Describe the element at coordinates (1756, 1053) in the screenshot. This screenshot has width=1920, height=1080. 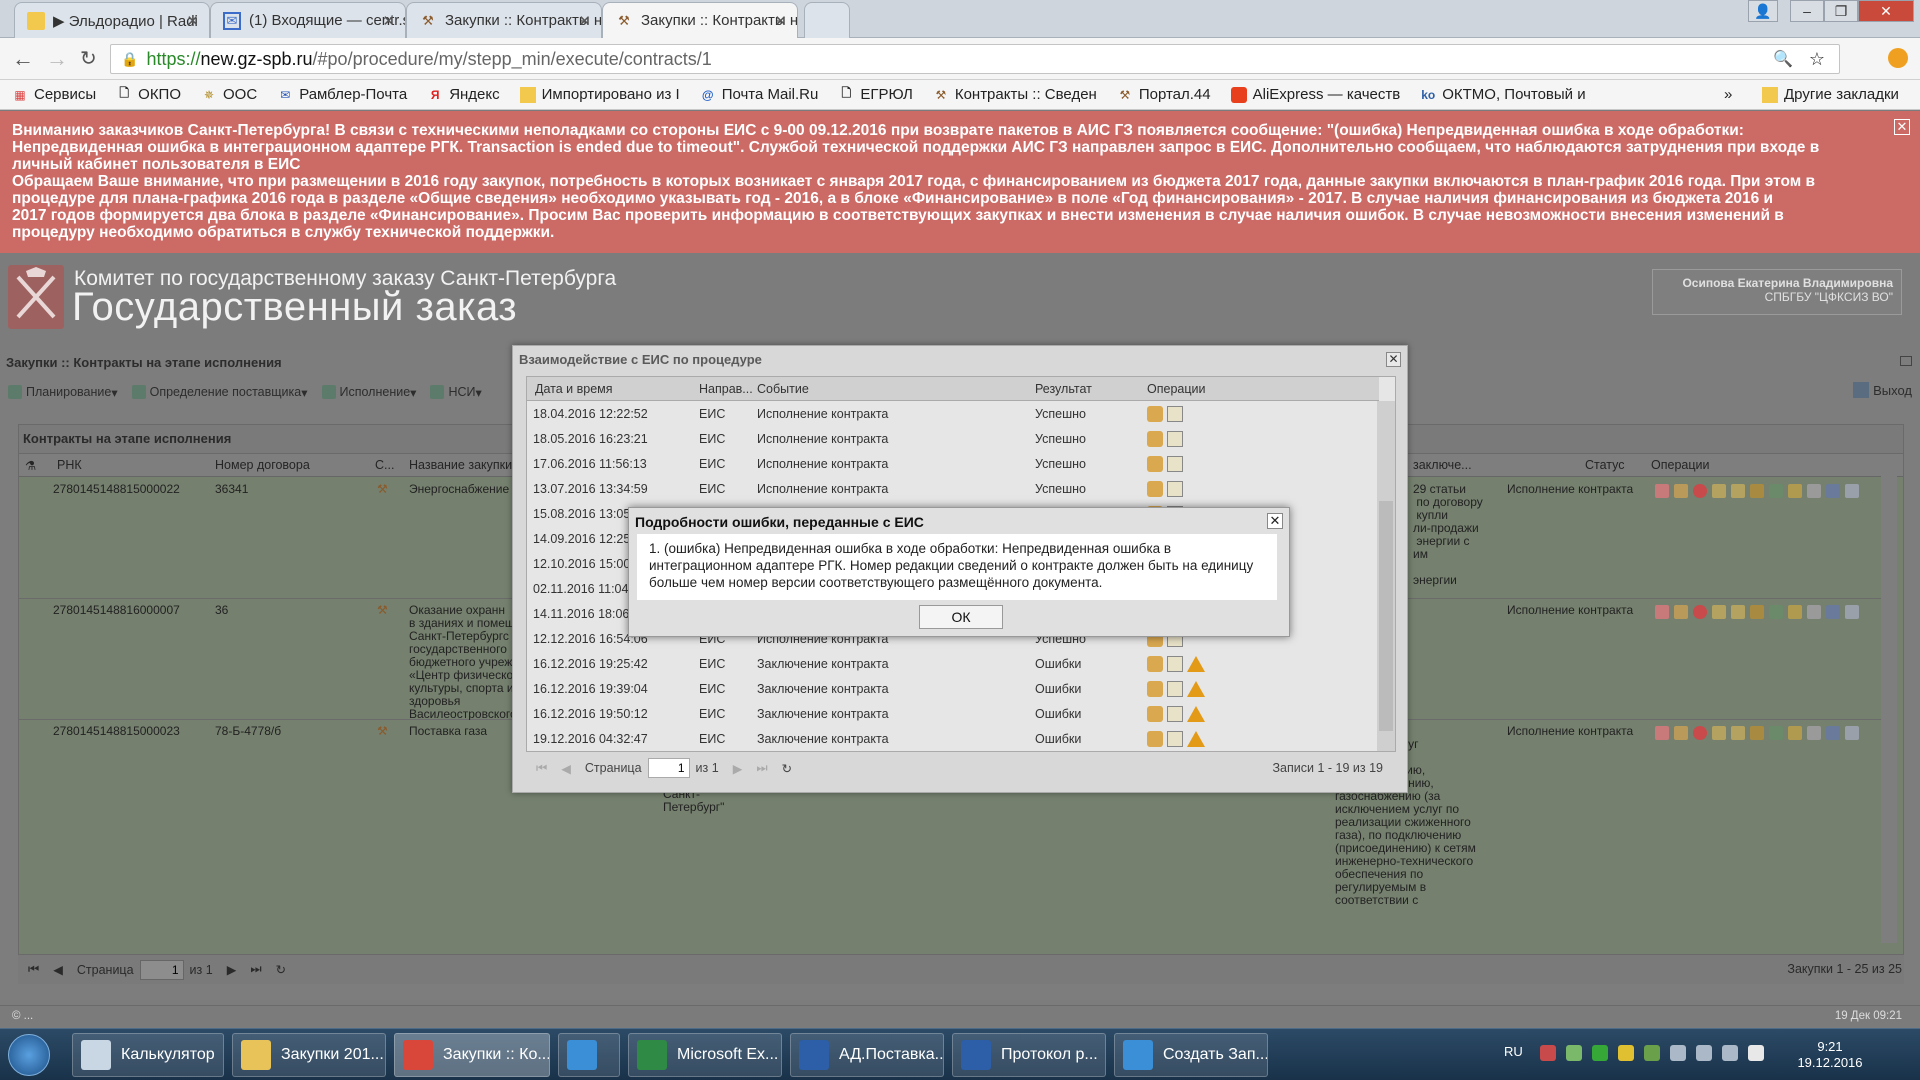
I see `flag-icon` at that location.